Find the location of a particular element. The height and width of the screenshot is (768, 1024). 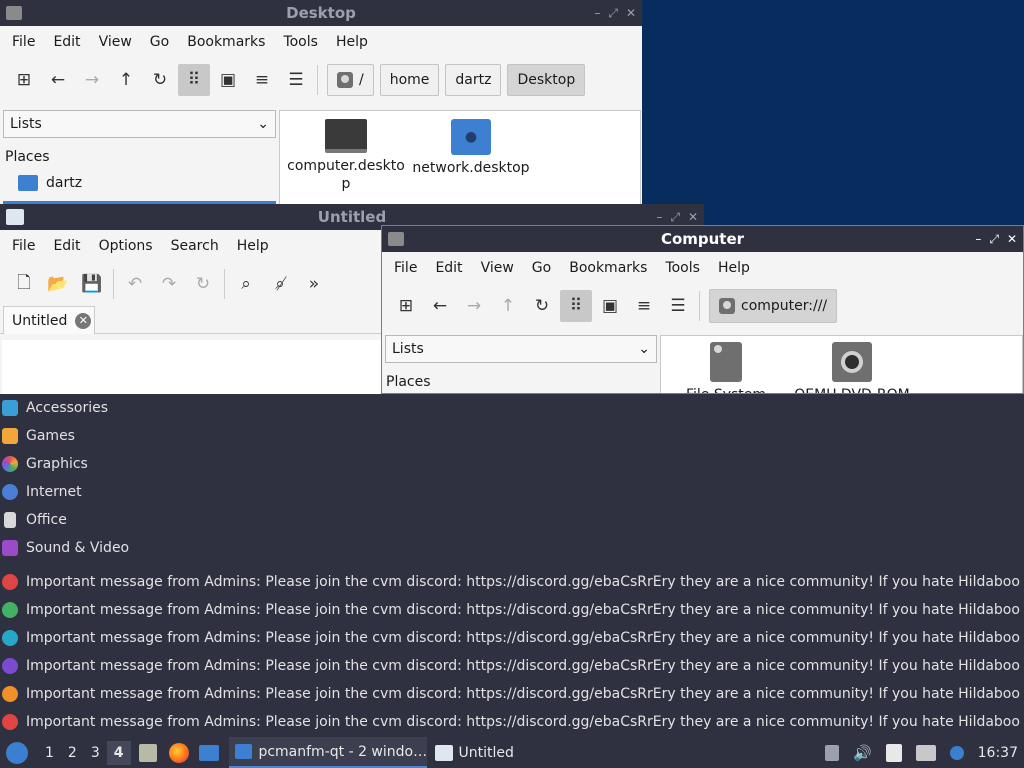

menu-category-office: Office is located at coordinates (512, 520).